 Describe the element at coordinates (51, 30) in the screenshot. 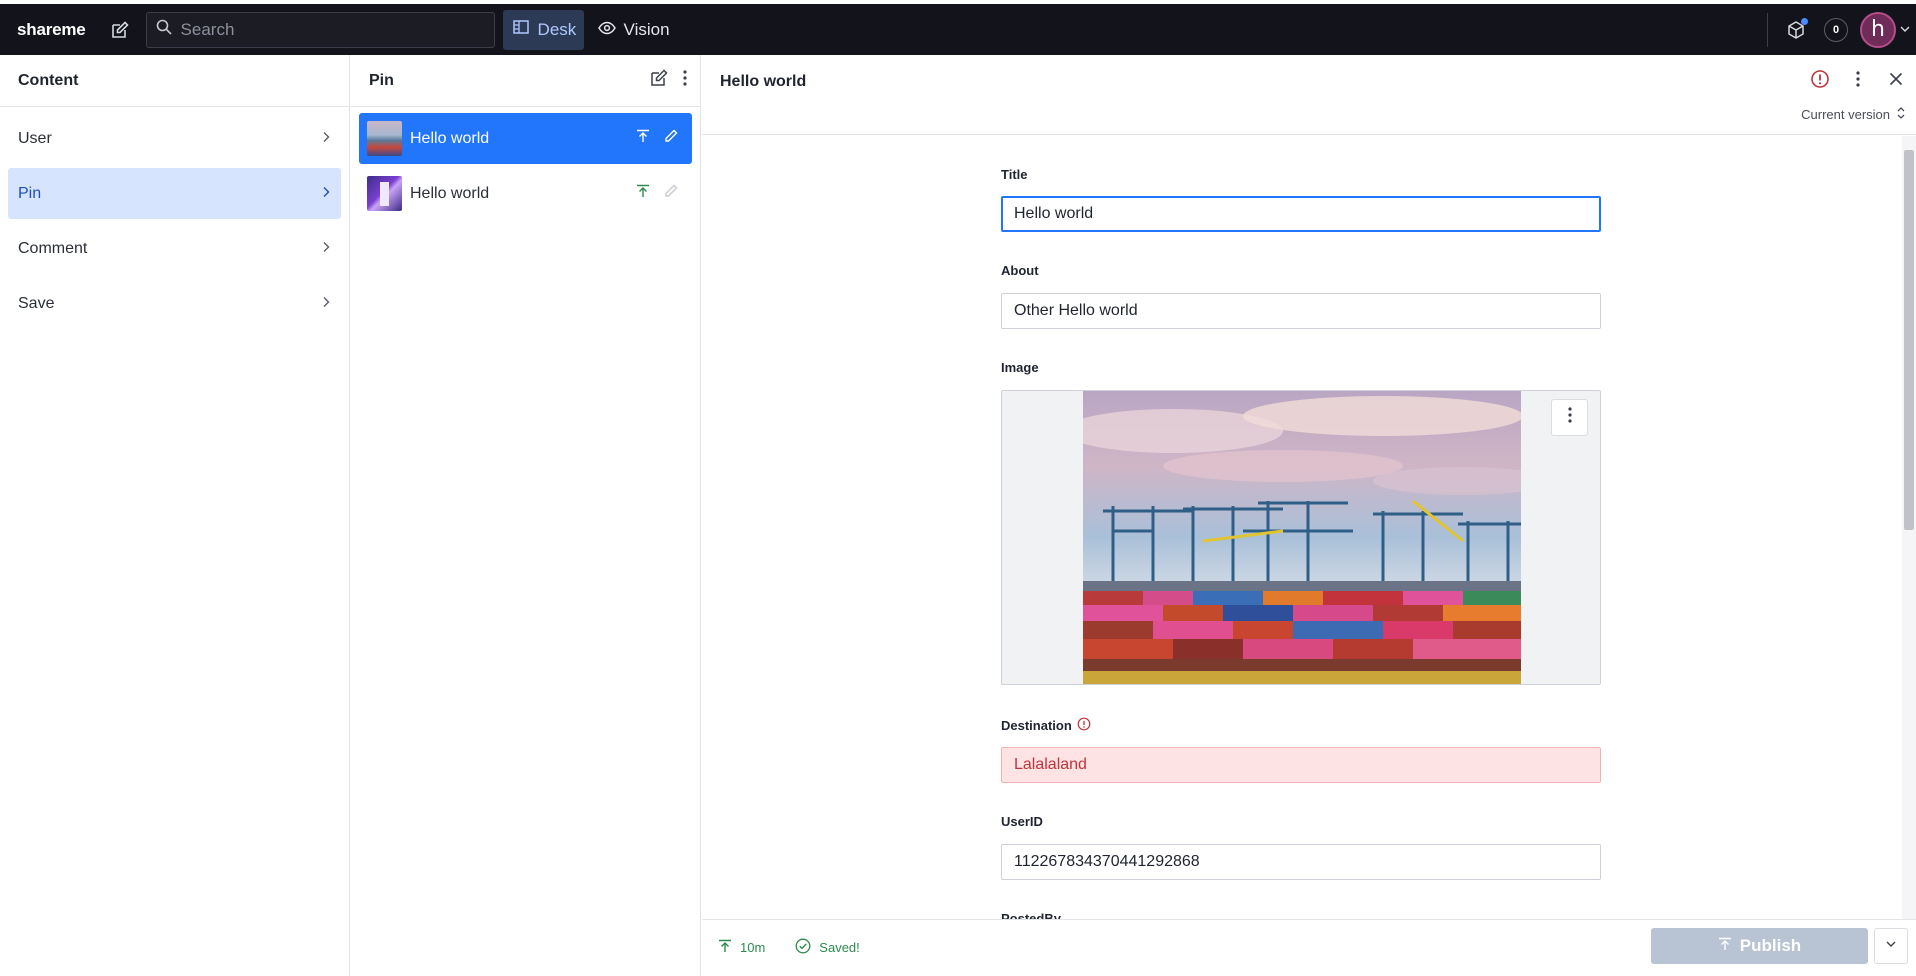

I see `brand-logo: shareme` at that location.